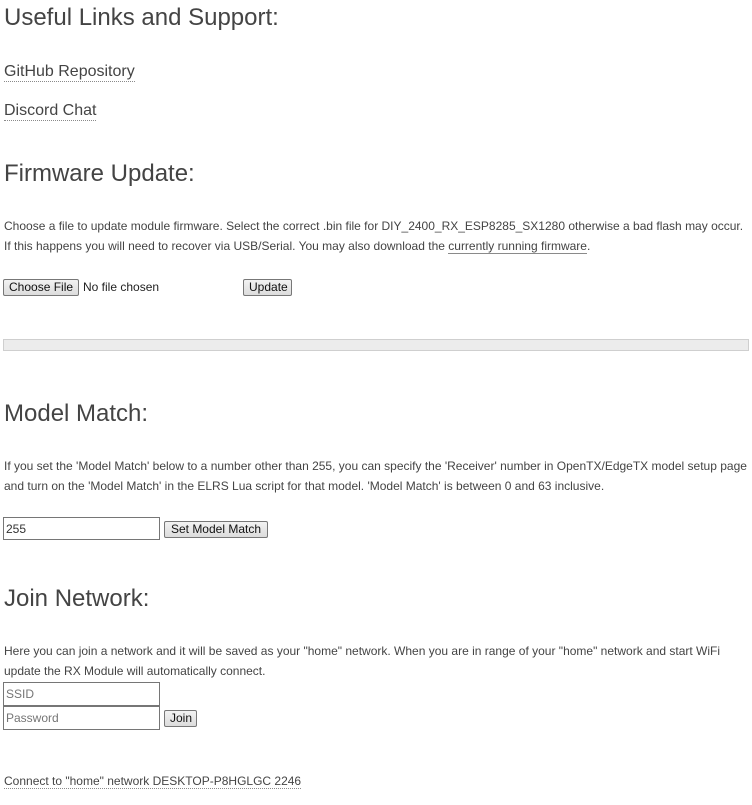 This screenshot has width=752, height=805. I want to click on model-match-input, so click(81, 528).